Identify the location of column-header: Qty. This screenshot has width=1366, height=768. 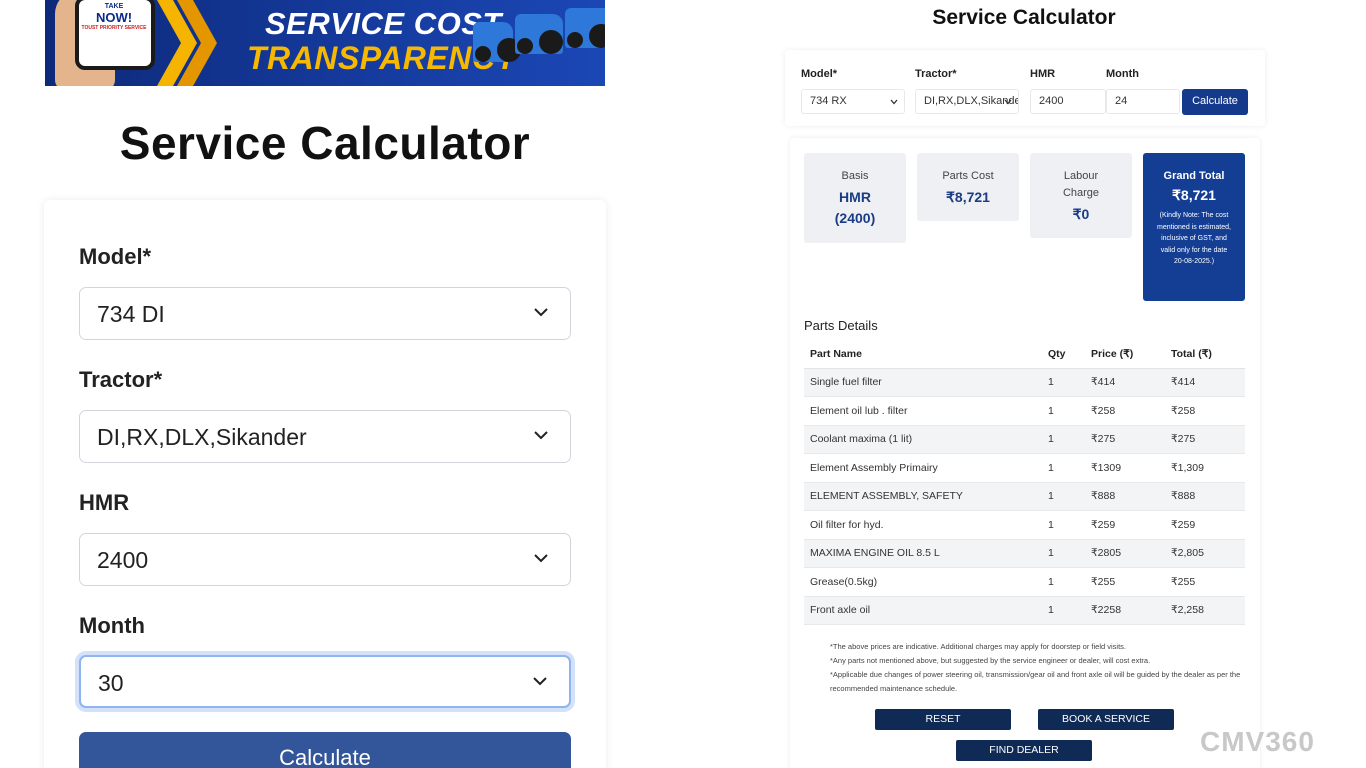
(1063, 354).